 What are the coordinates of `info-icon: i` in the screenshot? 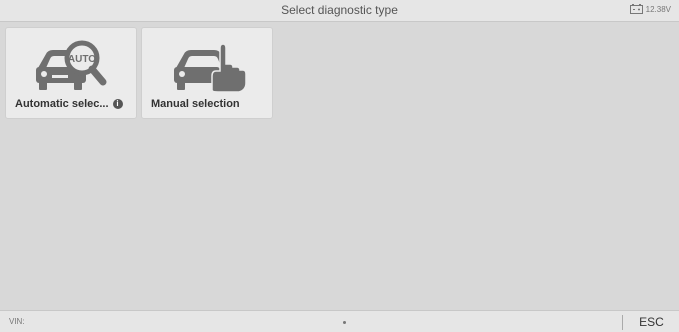 It's located at (117, 104).